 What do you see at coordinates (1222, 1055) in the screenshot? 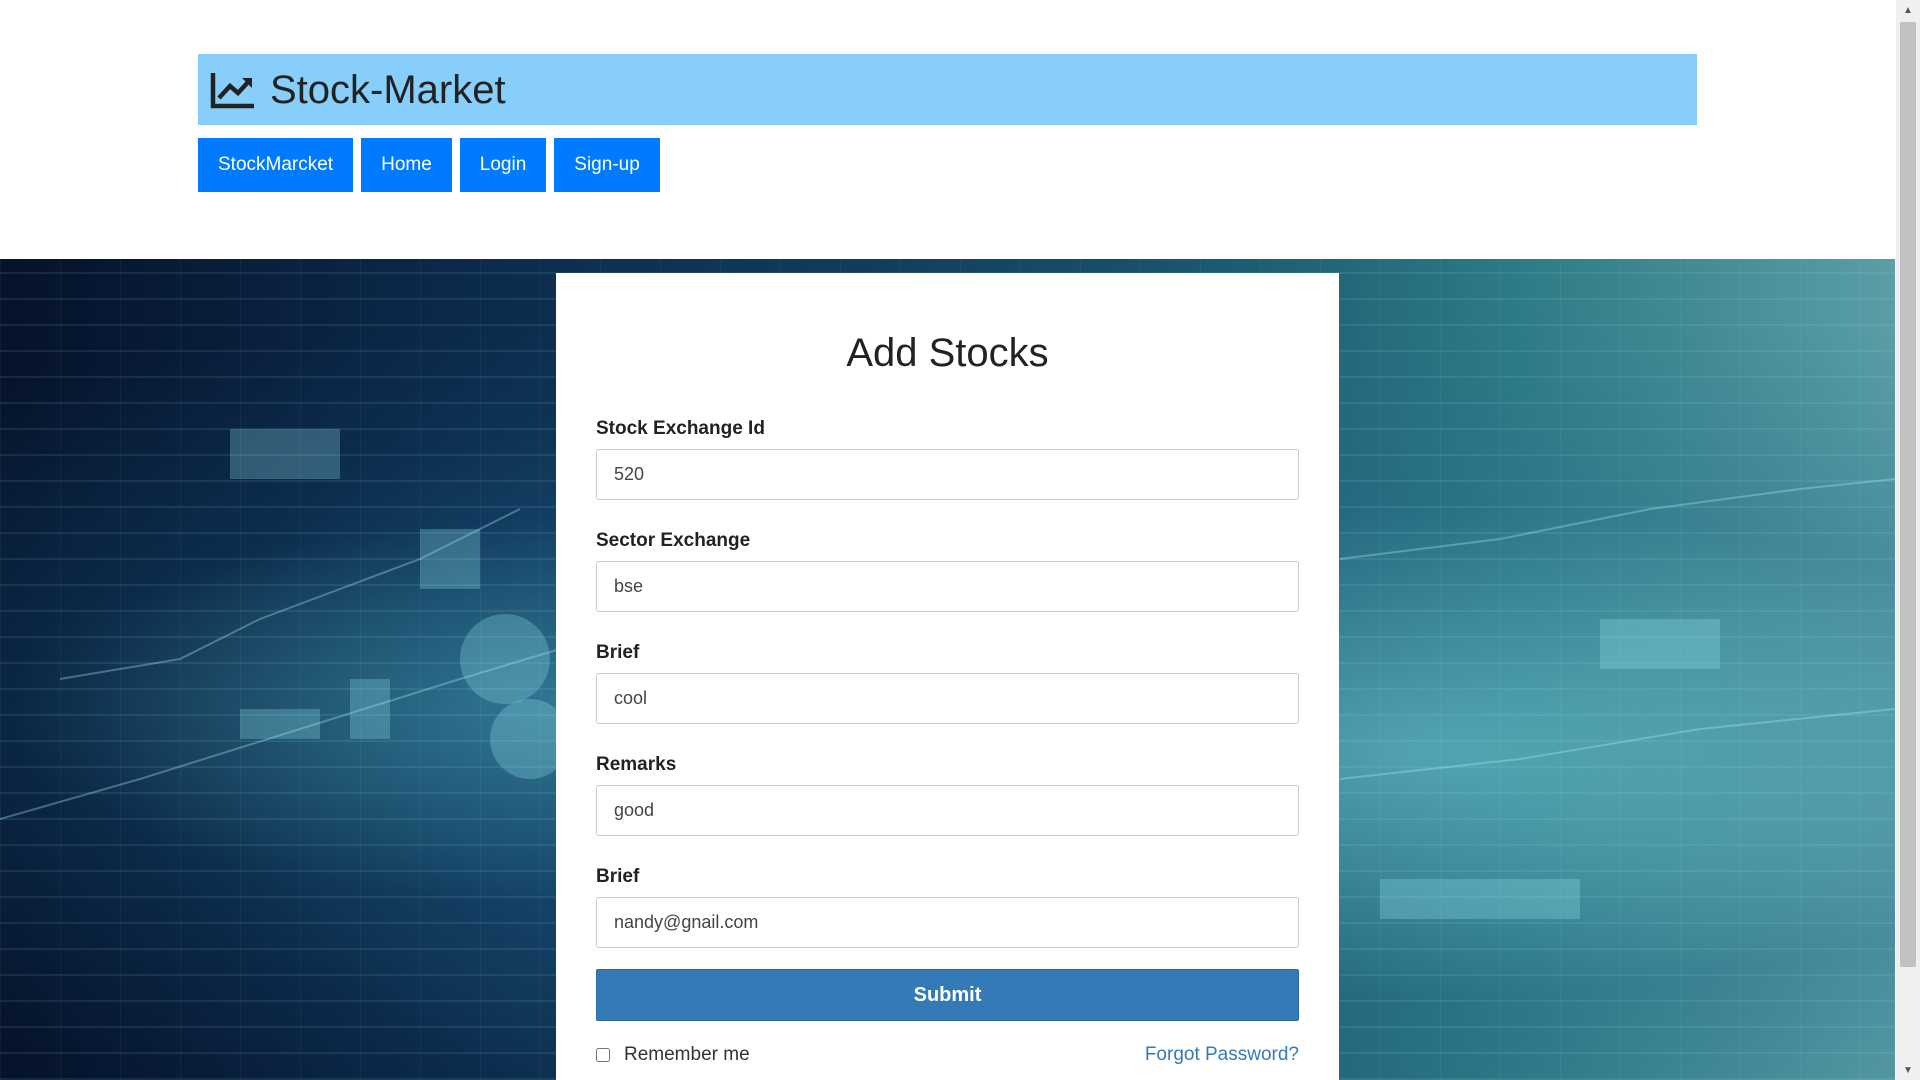
I see `forgot-password-link: Forgot Password?` at bounding box center [1222, 1055].